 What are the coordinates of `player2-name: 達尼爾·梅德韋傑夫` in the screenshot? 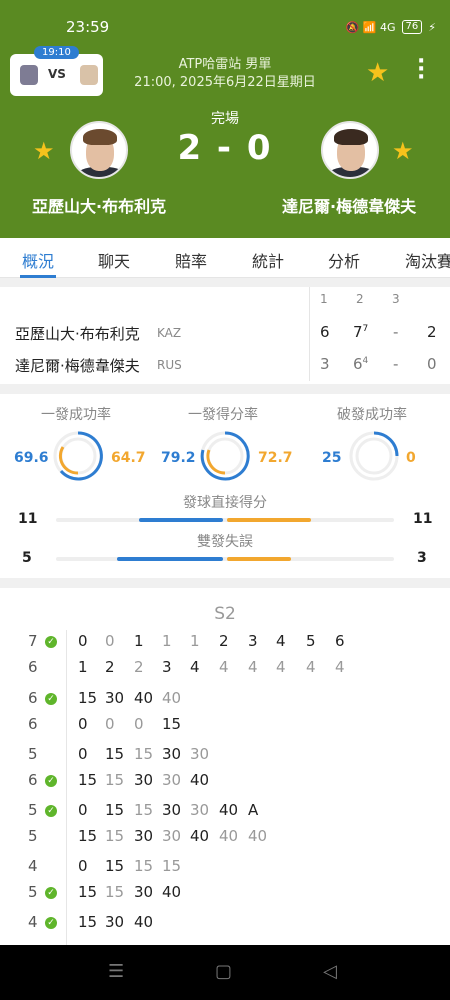 It's located at (349, 205).